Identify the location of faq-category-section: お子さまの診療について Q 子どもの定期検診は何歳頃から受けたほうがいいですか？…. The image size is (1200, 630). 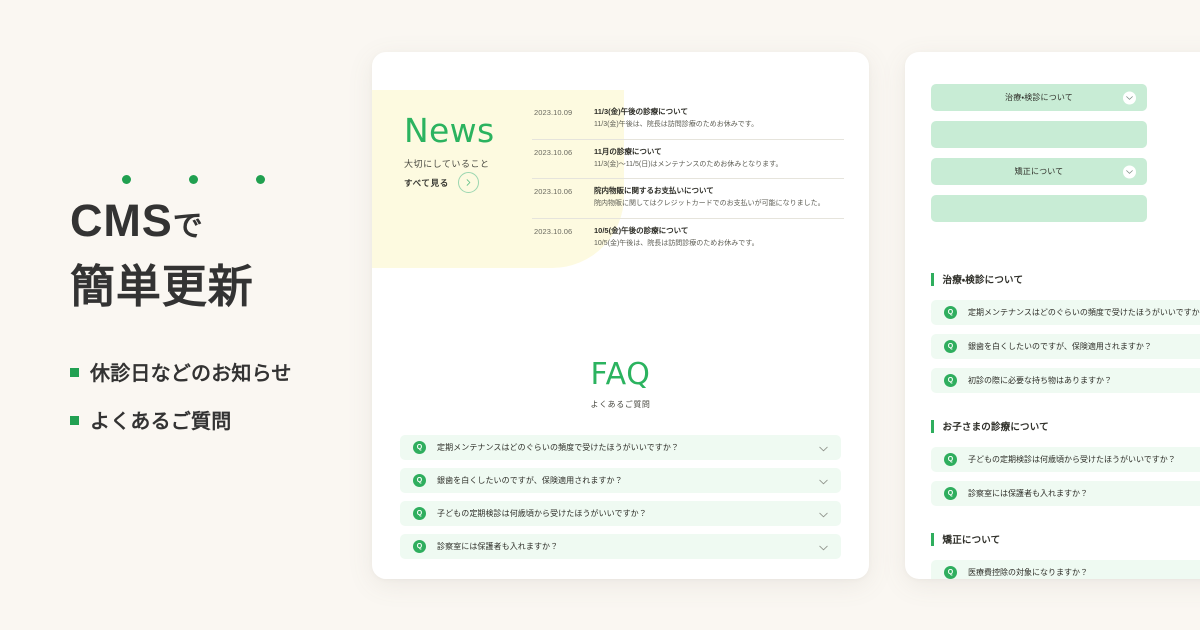
(1065, 462).